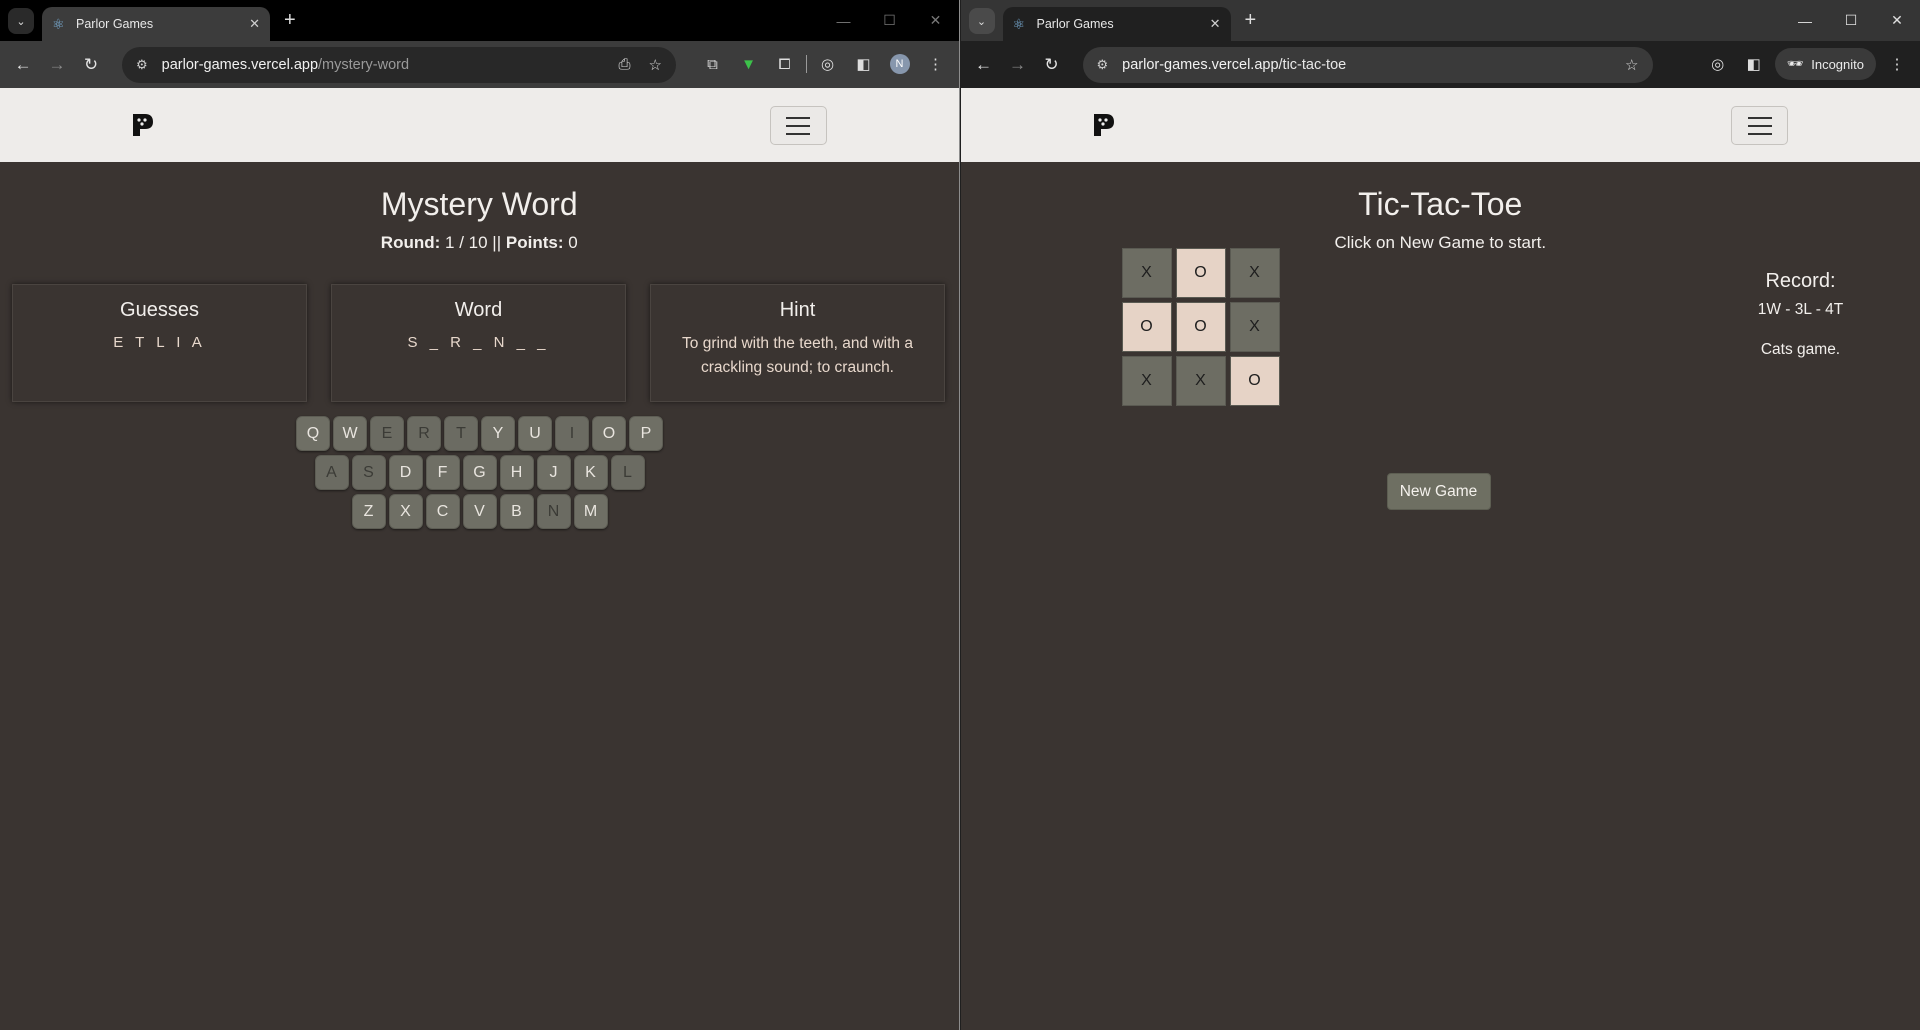  What do you see at coordinates (368, 472) in the screenshot?
I see `key-s: S` at bounding box center [368, 472].